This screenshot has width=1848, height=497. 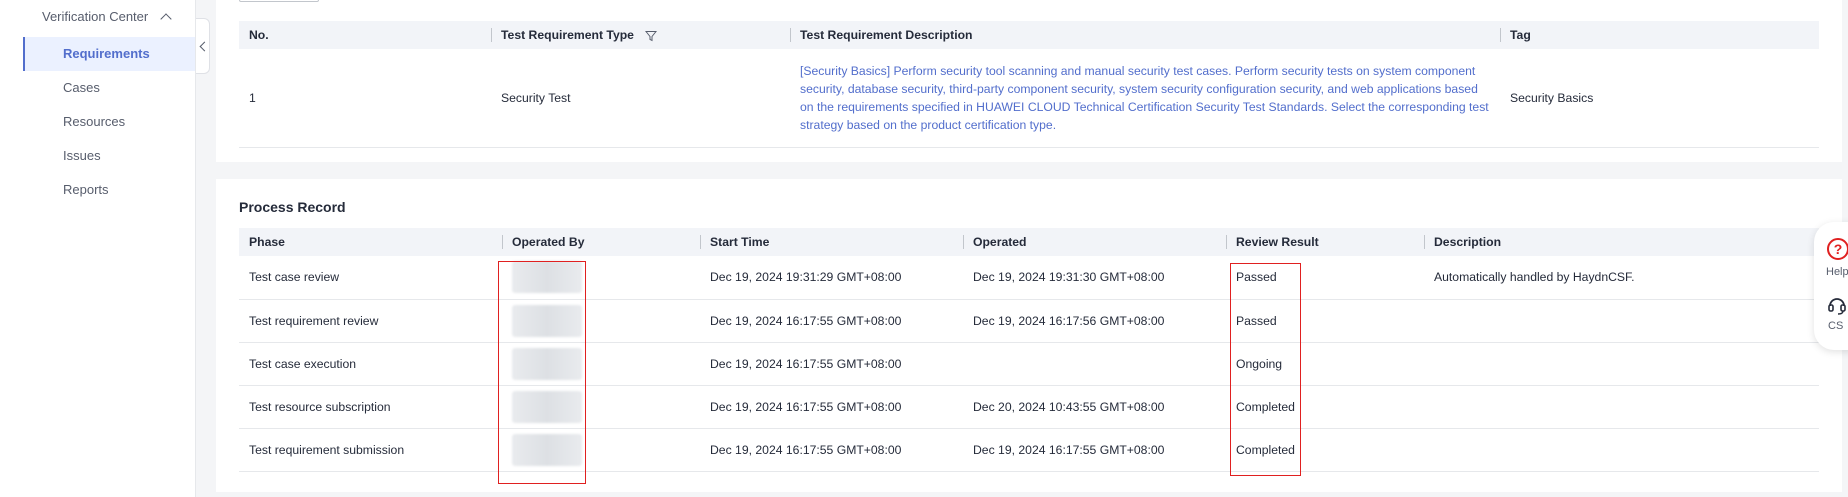 What do you see at coordinates (292, 207) in the screenshot?
I see `section-title: Process Record` at bounding box center [292, 207].